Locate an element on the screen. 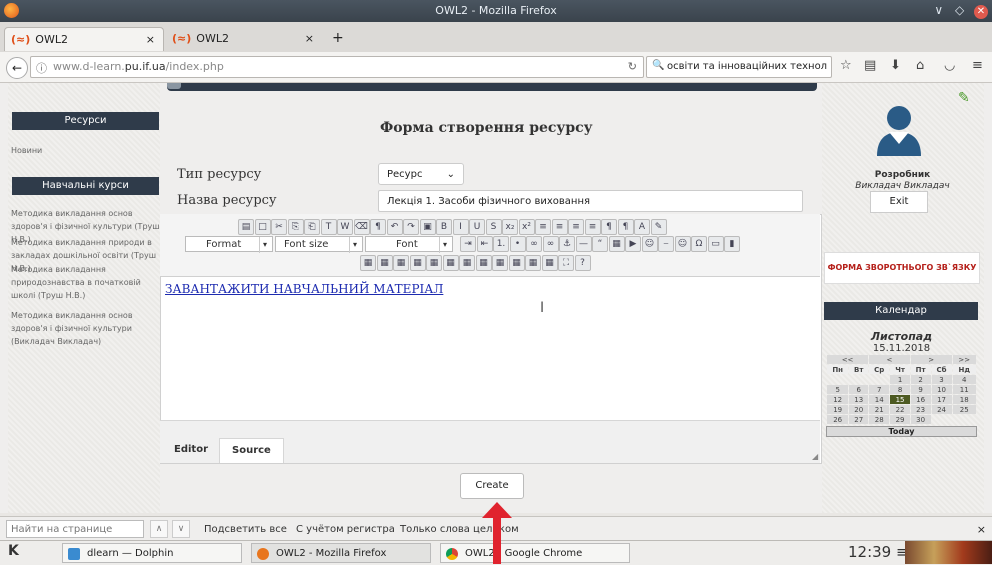  edit-pencil-icon: ✎ is located at coordinates (964, 98).